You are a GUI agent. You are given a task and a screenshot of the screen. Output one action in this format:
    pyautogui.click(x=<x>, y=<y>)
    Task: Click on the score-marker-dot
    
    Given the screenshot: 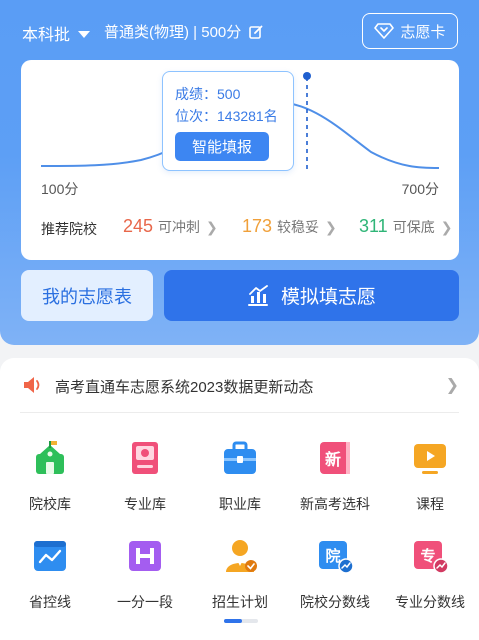 What is the action you would take?
    pyautogui.click(x=307, y=76)
    